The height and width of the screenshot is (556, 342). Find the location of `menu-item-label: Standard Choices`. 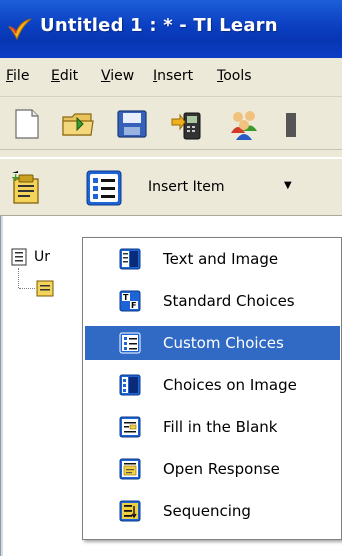

menu-item-label: Standard Choices is located at coordinates (229, 301).